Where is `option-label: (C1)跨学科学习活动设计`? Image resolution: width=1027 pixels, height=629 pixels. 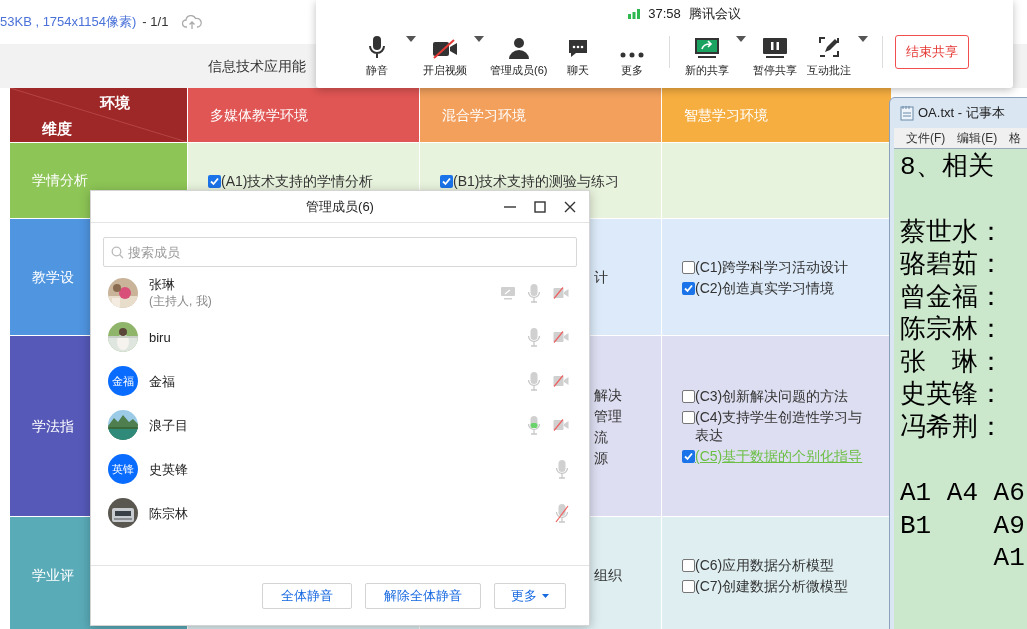 option-label: (C1)跨学科学习活动设计 is located at coordinates (772, 266).